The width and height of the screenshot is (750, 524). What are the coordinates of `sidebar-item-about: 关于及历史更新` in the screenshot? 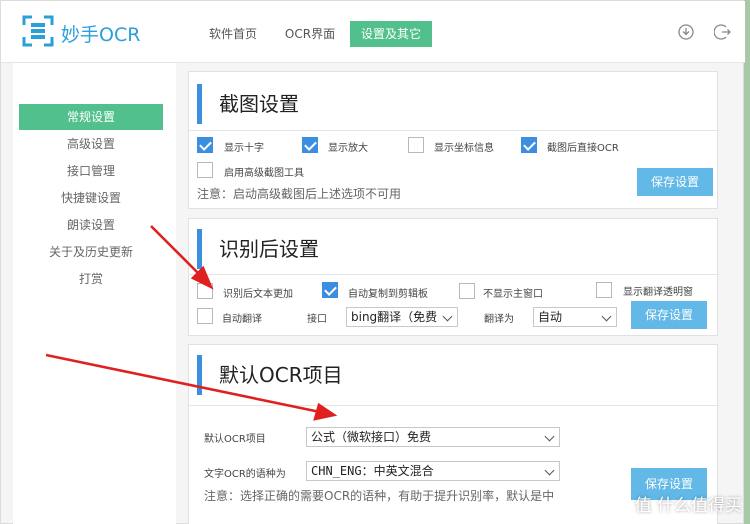 It's located at (91, 252).